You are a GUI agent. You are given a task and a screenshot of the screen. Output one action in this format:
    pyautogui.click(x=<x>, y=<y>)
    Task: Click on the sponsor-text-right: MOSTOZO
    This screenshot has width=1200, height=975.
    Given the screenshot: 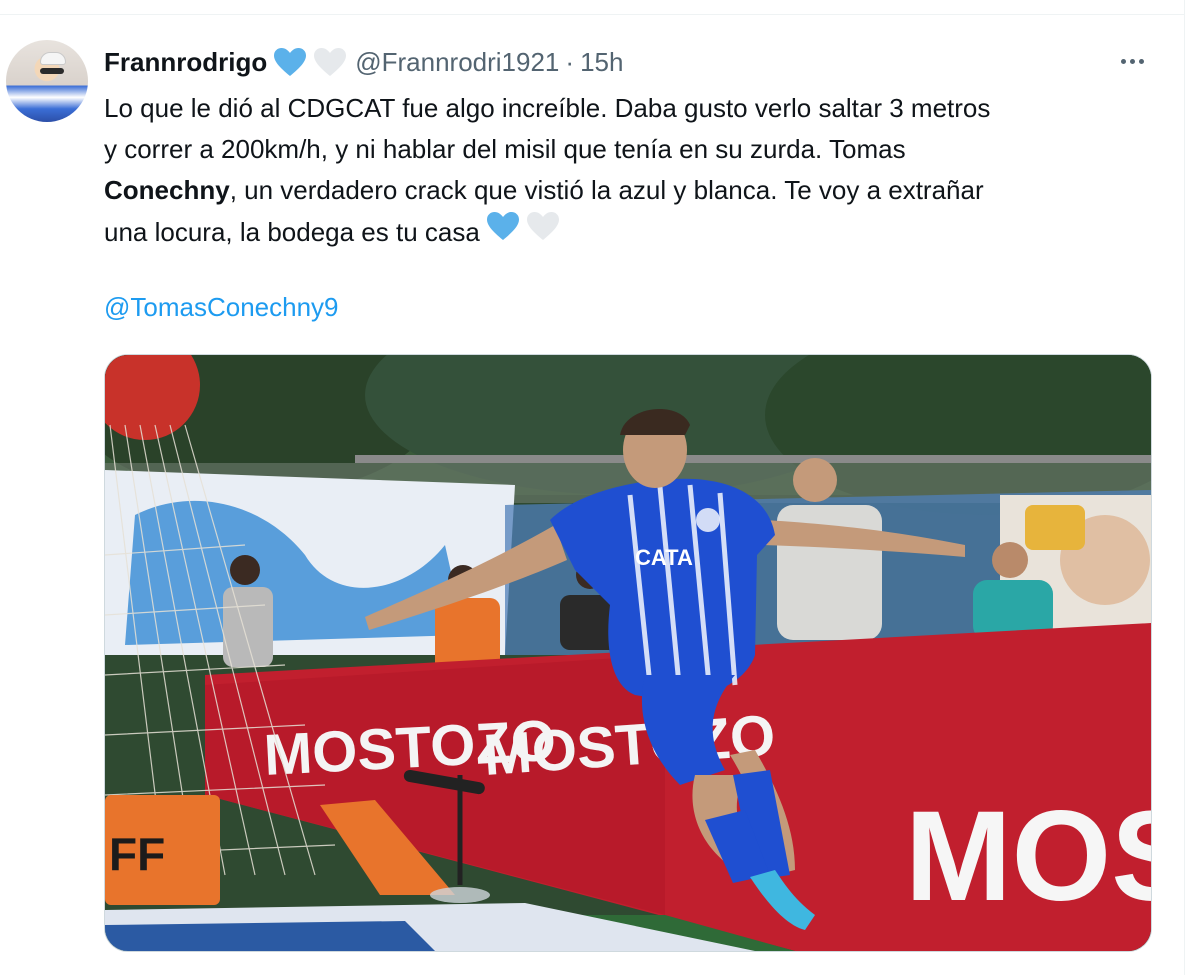 What is the action you would take?
    pyautogui.click(x=1028, y=856)
    